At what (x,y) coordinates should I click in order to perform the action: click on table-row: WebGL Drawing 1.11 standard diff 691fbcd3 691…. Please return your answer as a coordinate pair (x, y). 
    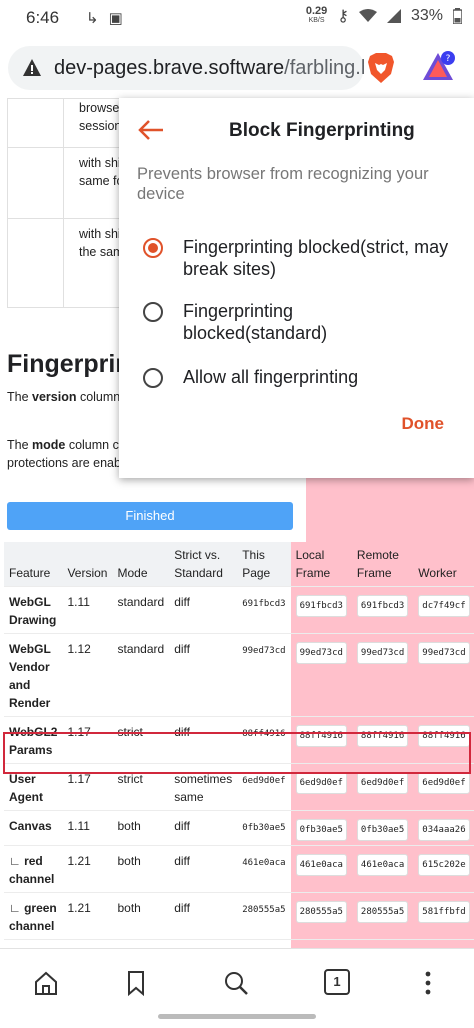
    Looking at the image, I should click on (239, 610).